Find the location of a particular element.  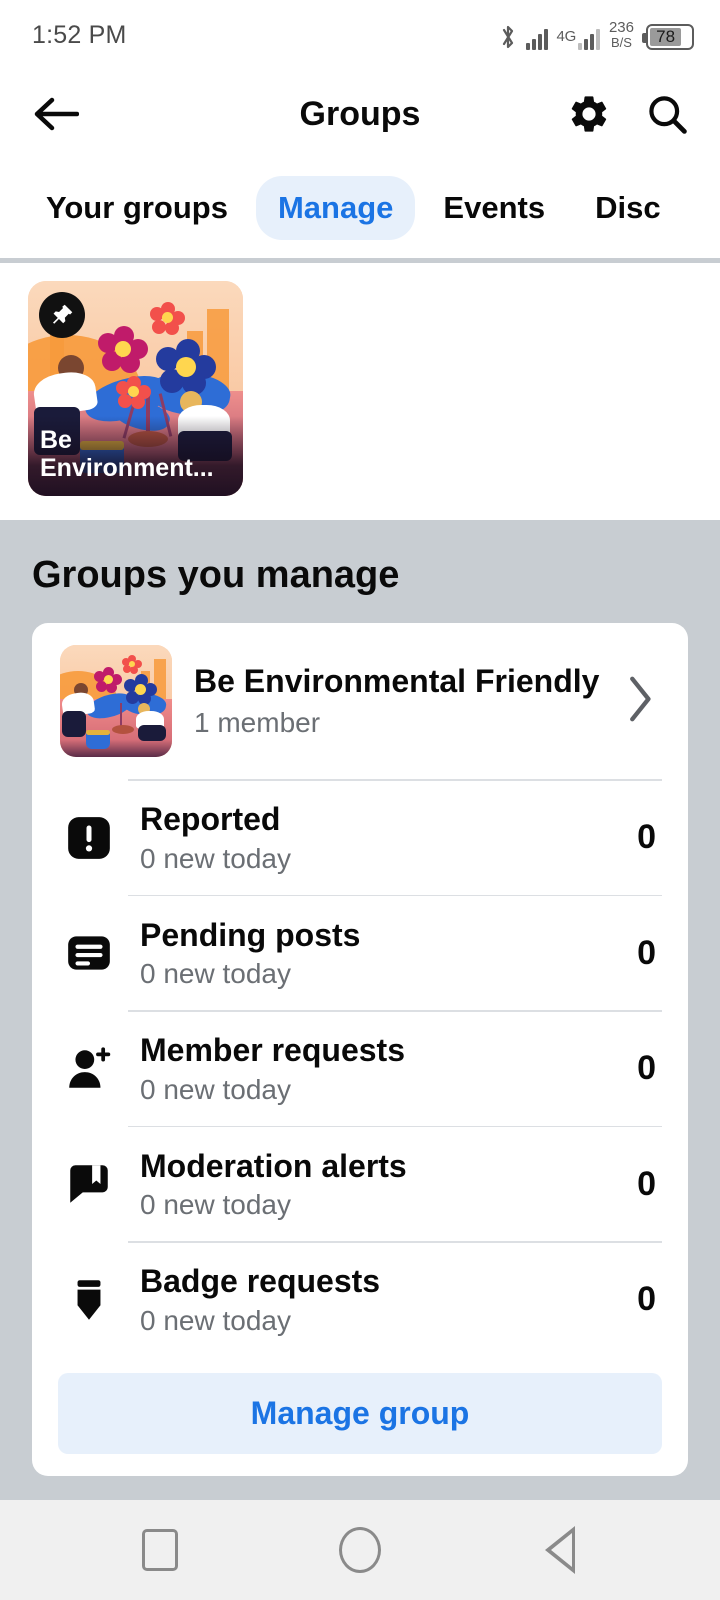

stat-label: Pending posts is located at coordinates (250, 934).